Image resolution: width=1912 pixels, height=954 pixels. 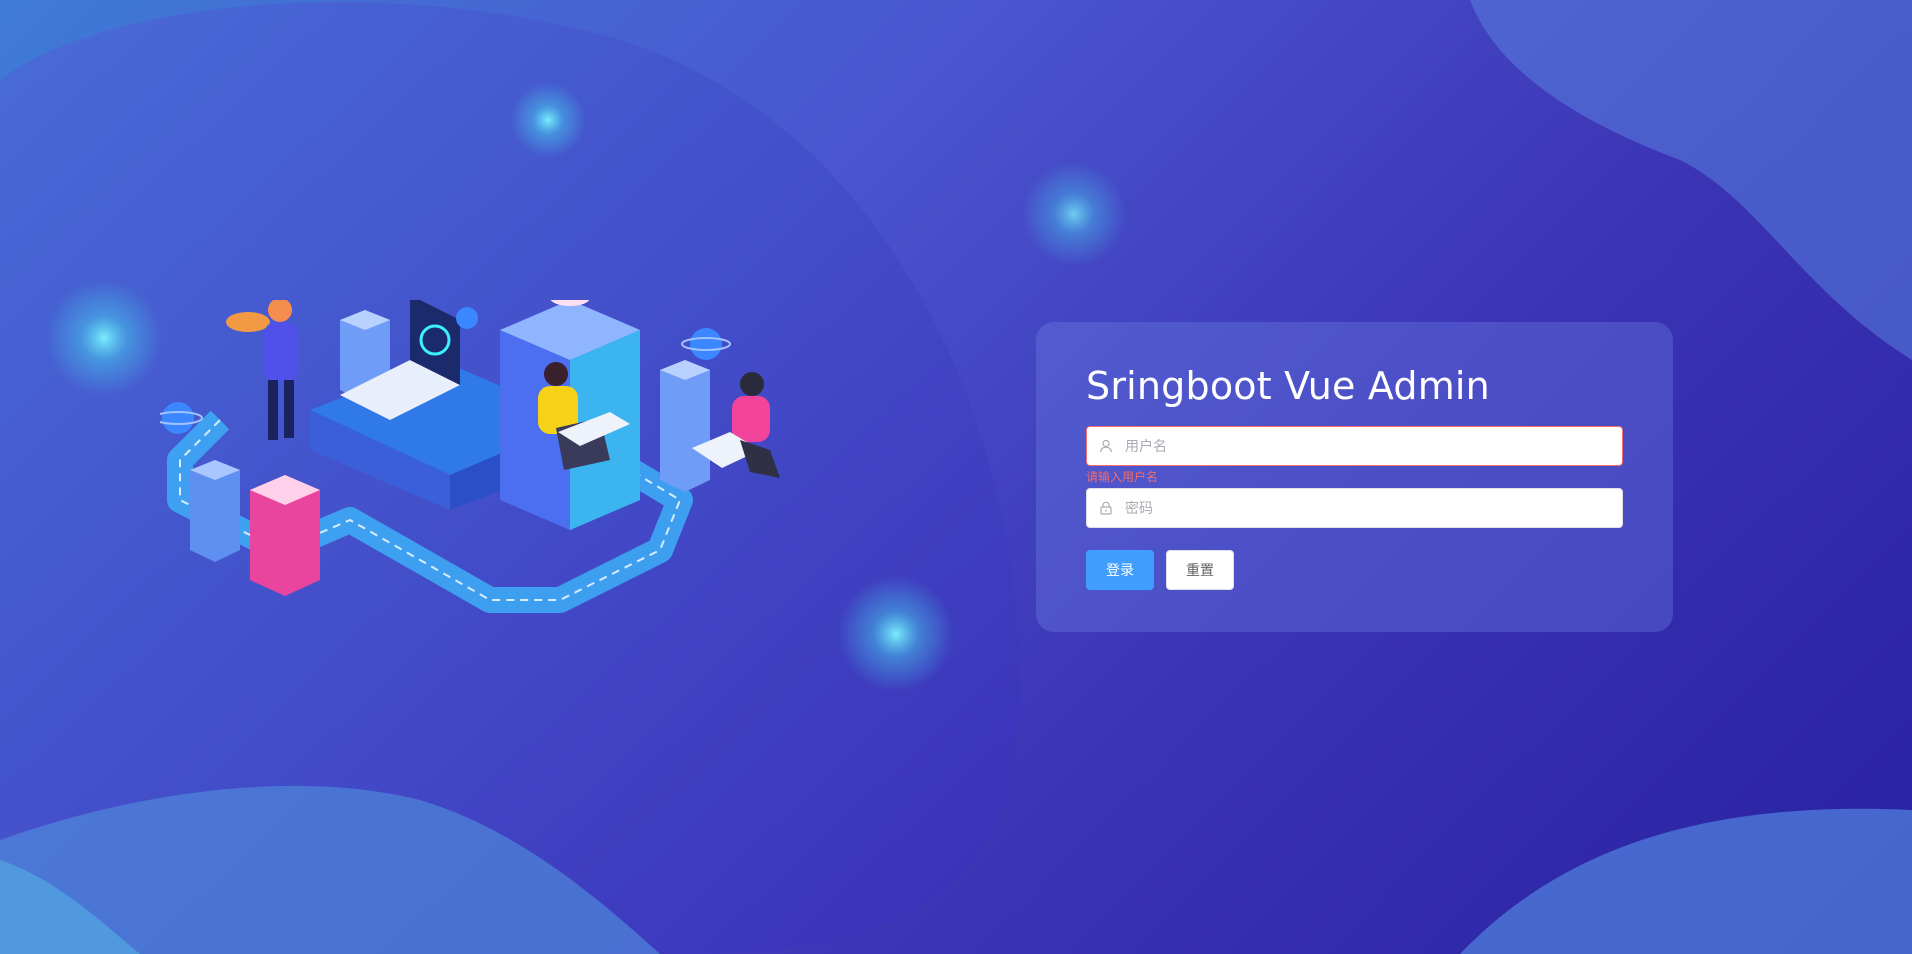 What do you see at coordinates (1106, 446) in the screenshot?
I see `user-icon` at bounding box center [1106, 446].